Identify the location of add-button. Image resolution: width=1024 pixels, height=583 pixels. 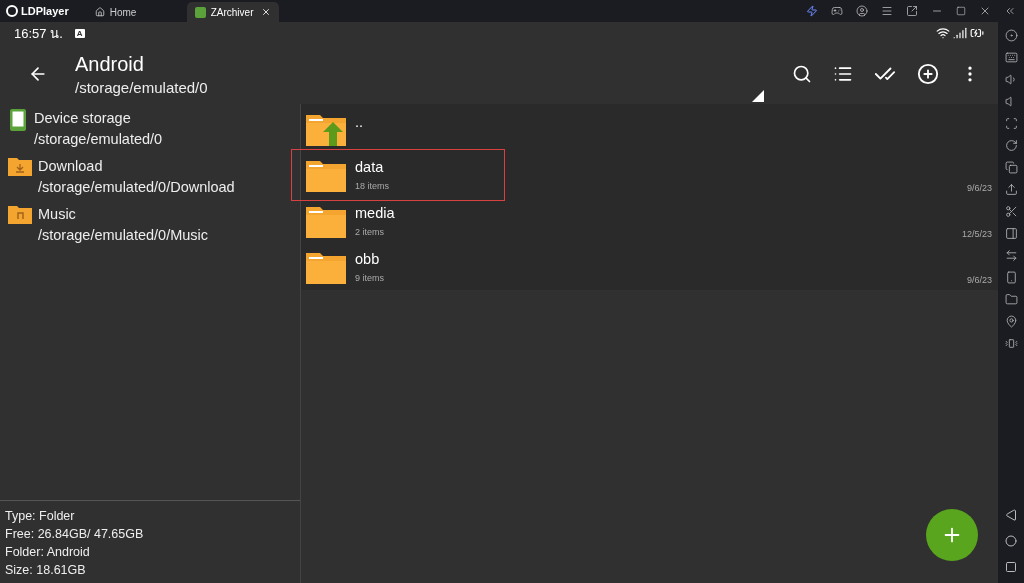
(952, 535).